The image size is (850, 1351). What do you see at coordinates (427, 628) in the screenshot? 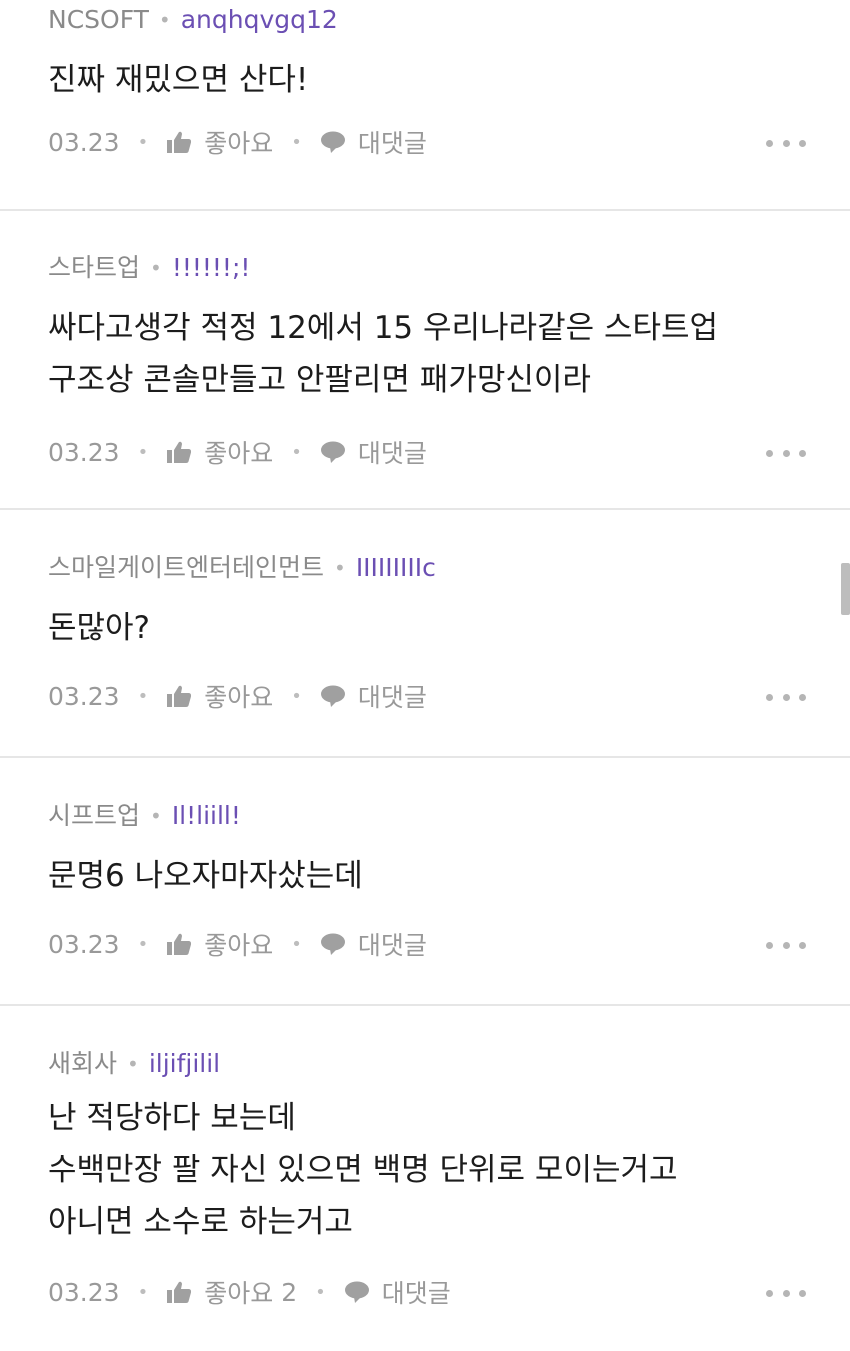
I see `comment-body: 돈많아?` at bounding box center [427, 628].